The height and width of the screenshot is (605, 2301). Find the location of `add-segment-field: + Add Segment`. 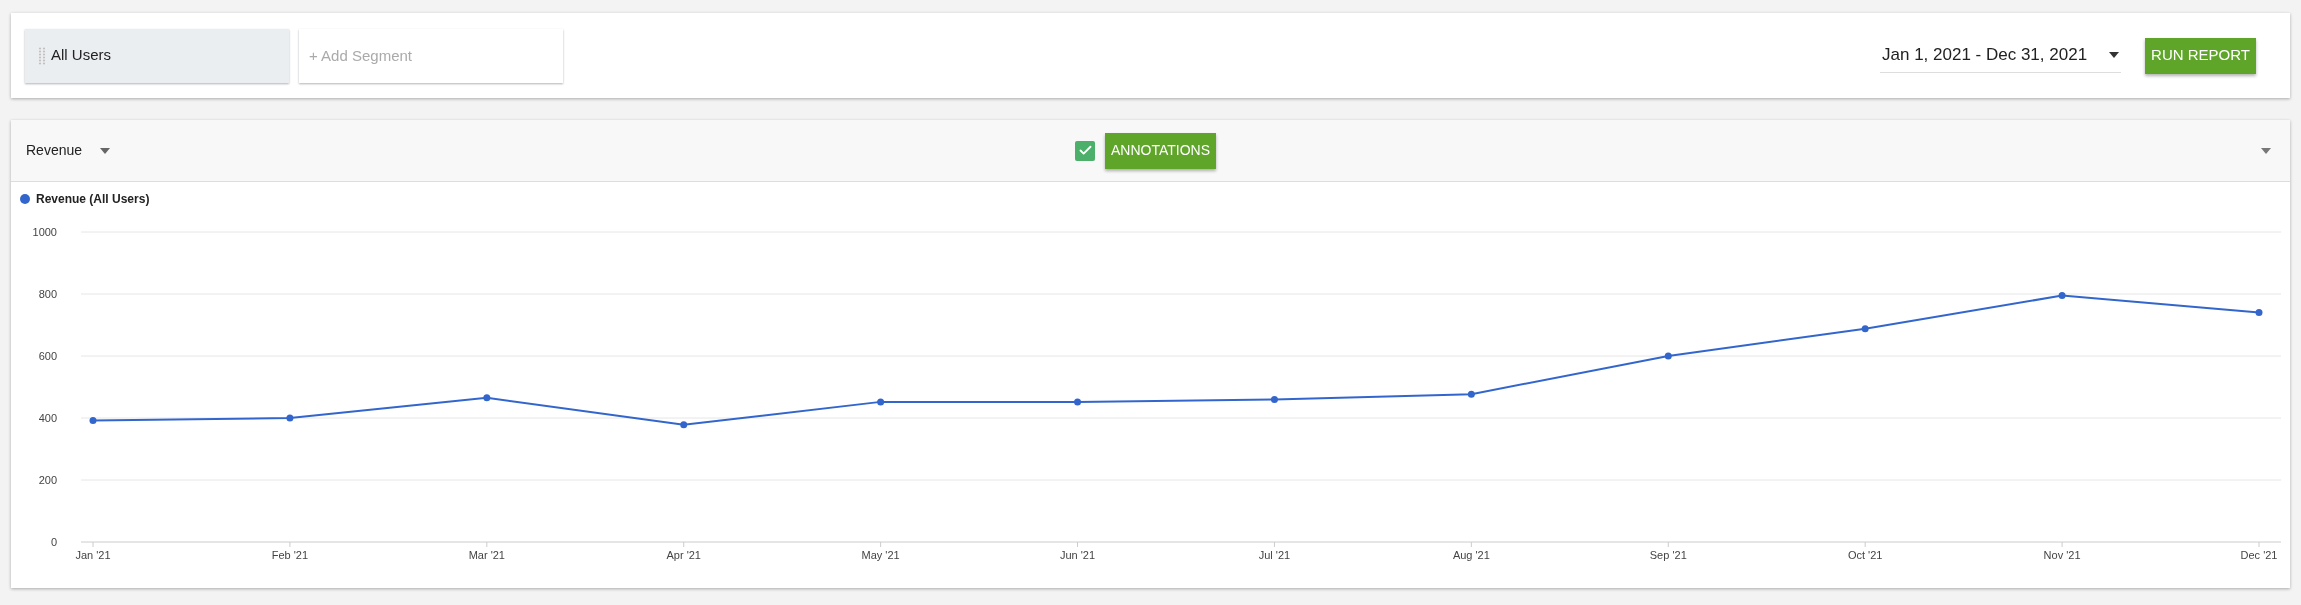

add-segment-field: + Add Segment is located at coordinates (431, 55).